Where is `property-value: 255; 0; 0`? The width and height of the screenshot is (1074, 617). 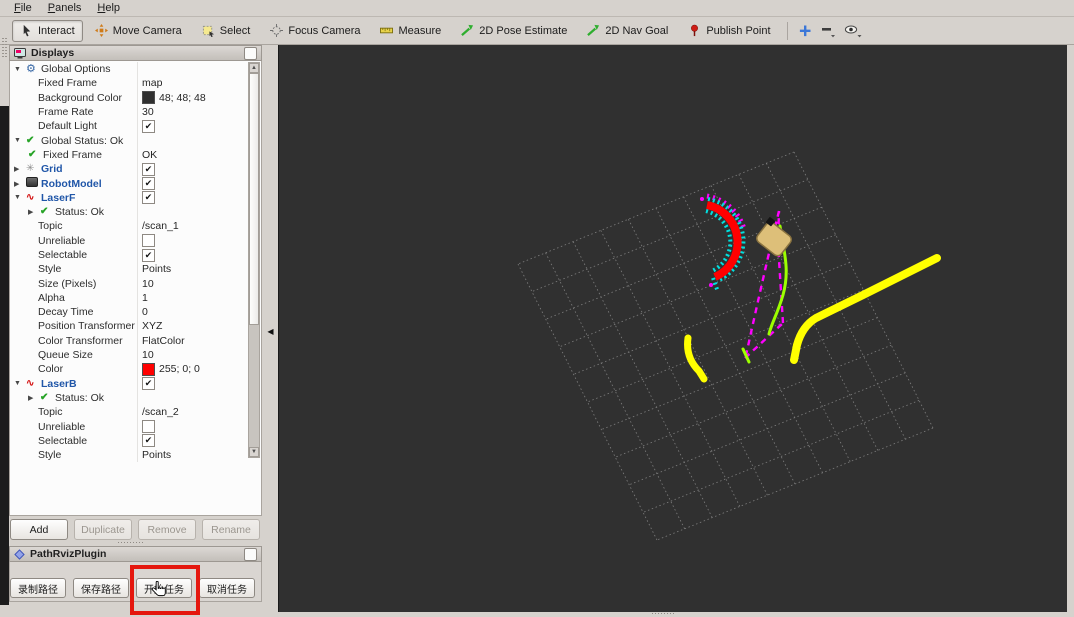 property-value: 255; 0; 0 is located at coordinates (192, 369).